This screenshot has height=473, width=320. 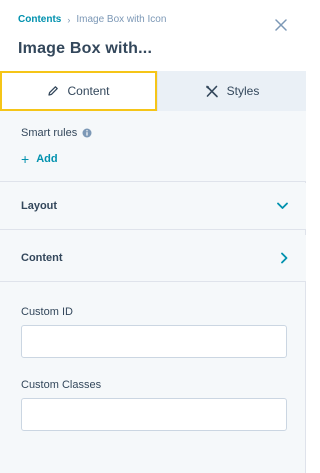 What do you see at coordinates (39, 206) in the screenshot?
I see `layout-accordion-label: Layout` at bounding box center [39, 206].